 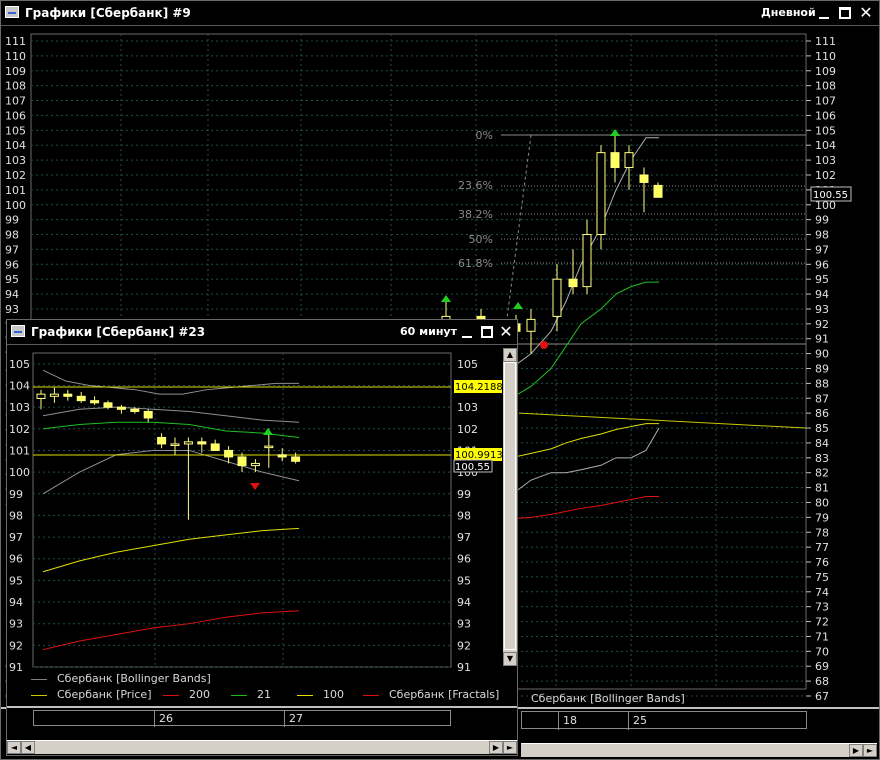 I want to click on price-tick-label: 83, so click(x=822, y=458).